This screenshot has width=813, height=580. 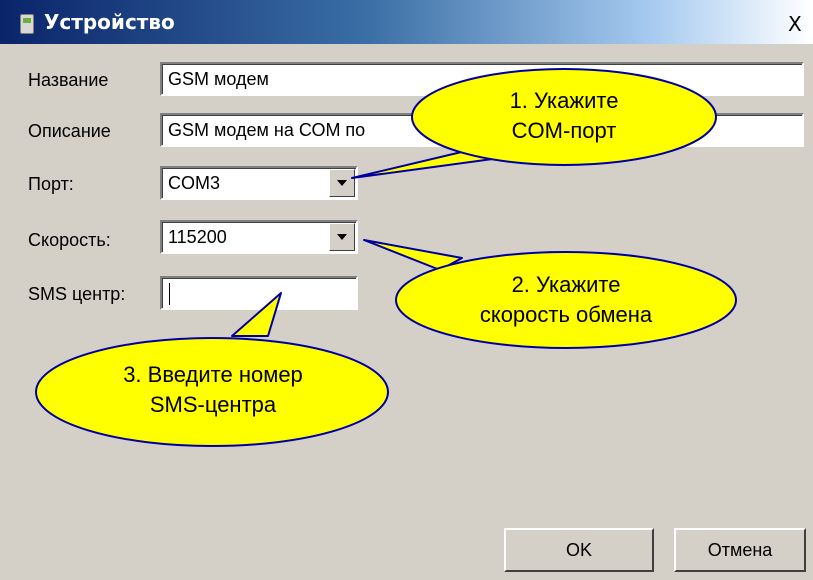 What do you see at coordinates (564, 115) in the screenshot?
I see `callout-1-text: 1. Укажите COM-порт` at bounding box center [564, 115].